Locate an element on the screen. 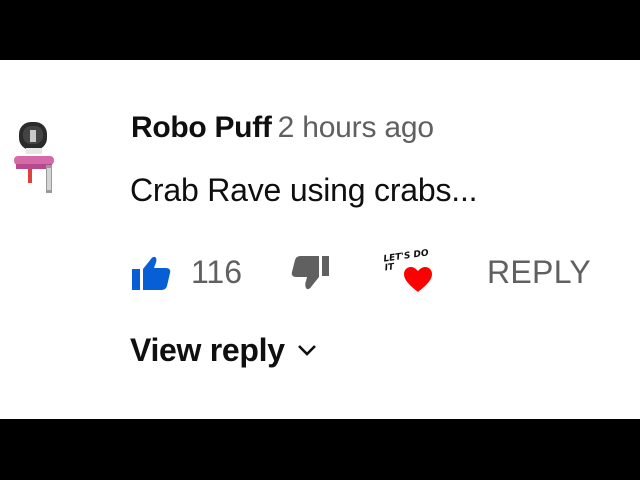 Image resolution: width=640 pixels, height=480 pixels. thumbs-up-icon is located at coordinates (151, 273).